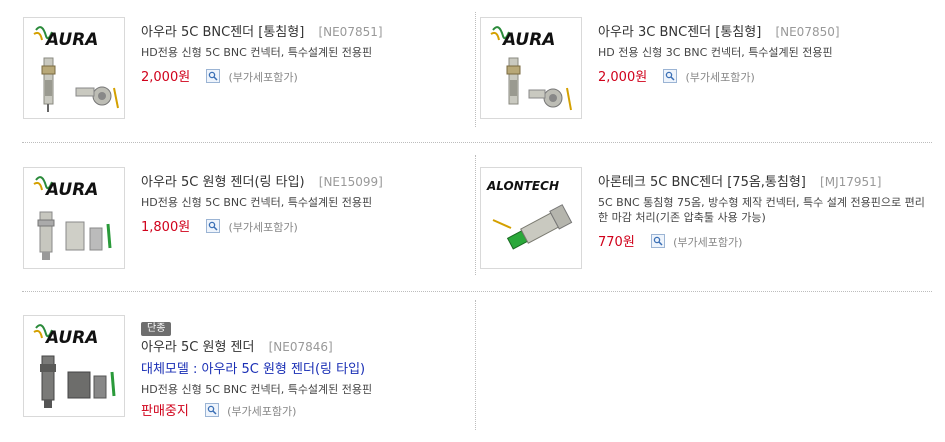 The image size is (945, 442). I want to click on product-status: 판매중지, so click(165, 411).